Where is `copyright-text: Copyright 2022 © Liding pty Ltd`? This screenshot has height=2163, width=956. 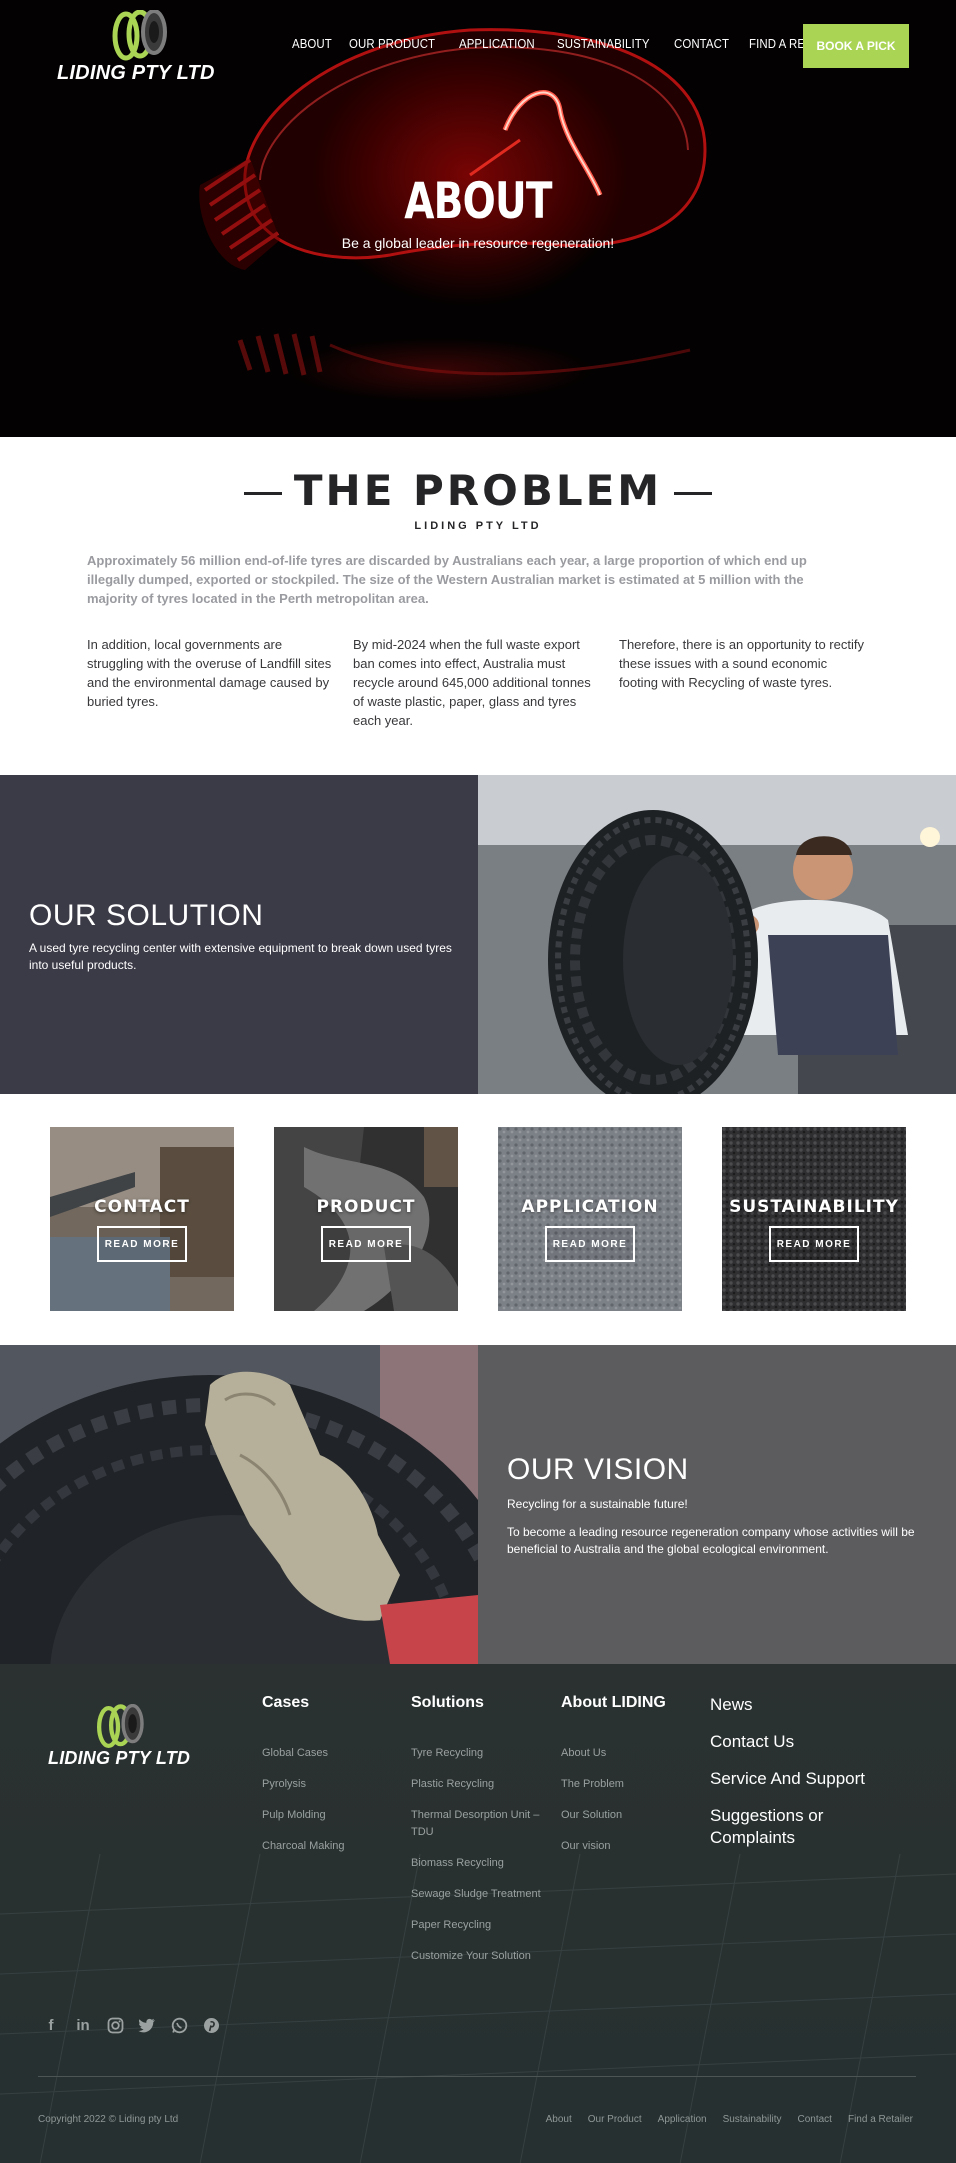 copyright-text: Copyright 2022 © Liding pty Ltd is located at coordinates (108, 2119).